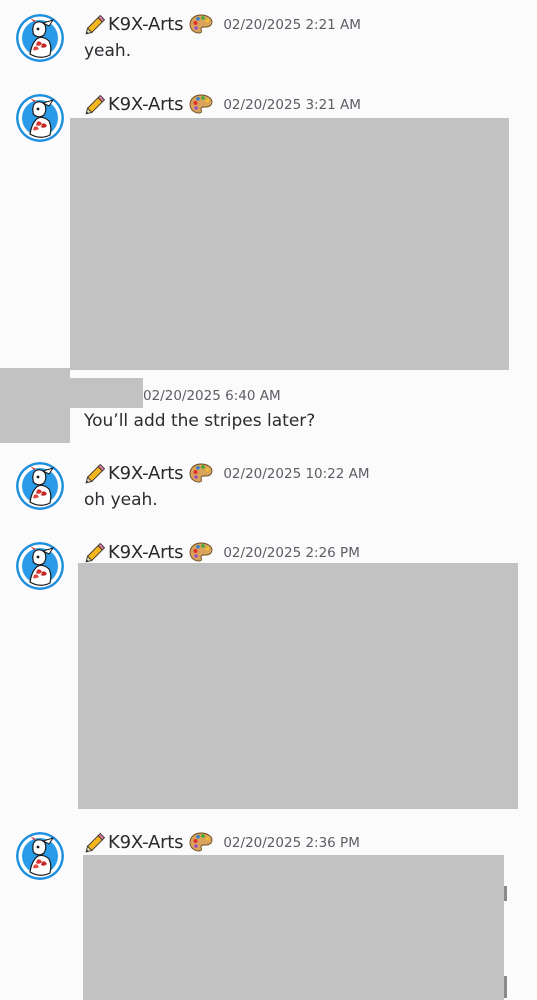 The height and width of the screenshot is (1000, 537). What do you see at coordinates (222, 104) in the screenshot?
I see `message-header: K9X-Arts 02/20/2025 3:21 AM` at bounding box center [222, 104].